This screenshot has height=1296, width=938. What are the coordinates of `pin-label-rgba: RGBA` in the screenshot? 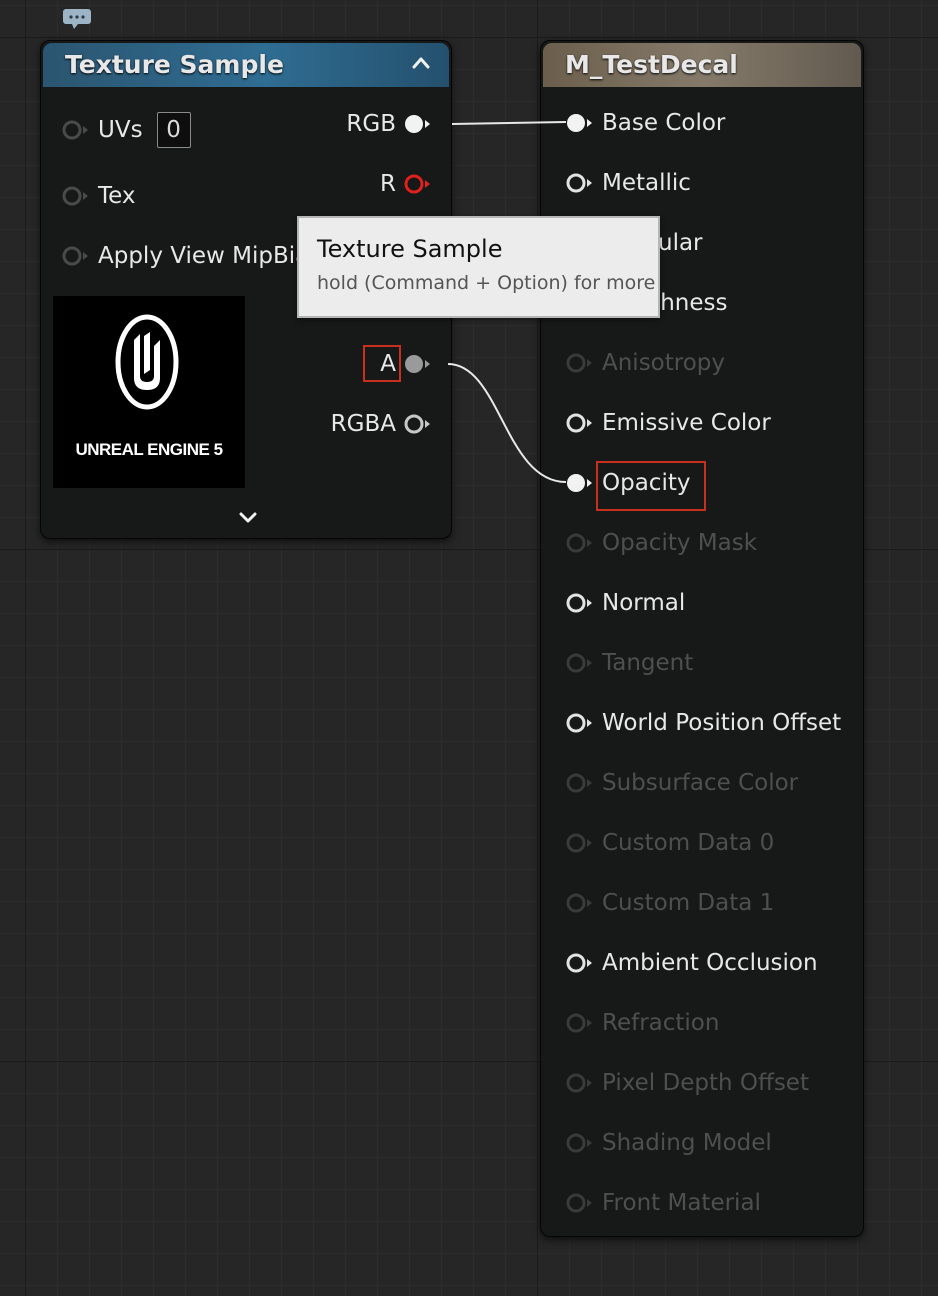 It's located at (363, 424).